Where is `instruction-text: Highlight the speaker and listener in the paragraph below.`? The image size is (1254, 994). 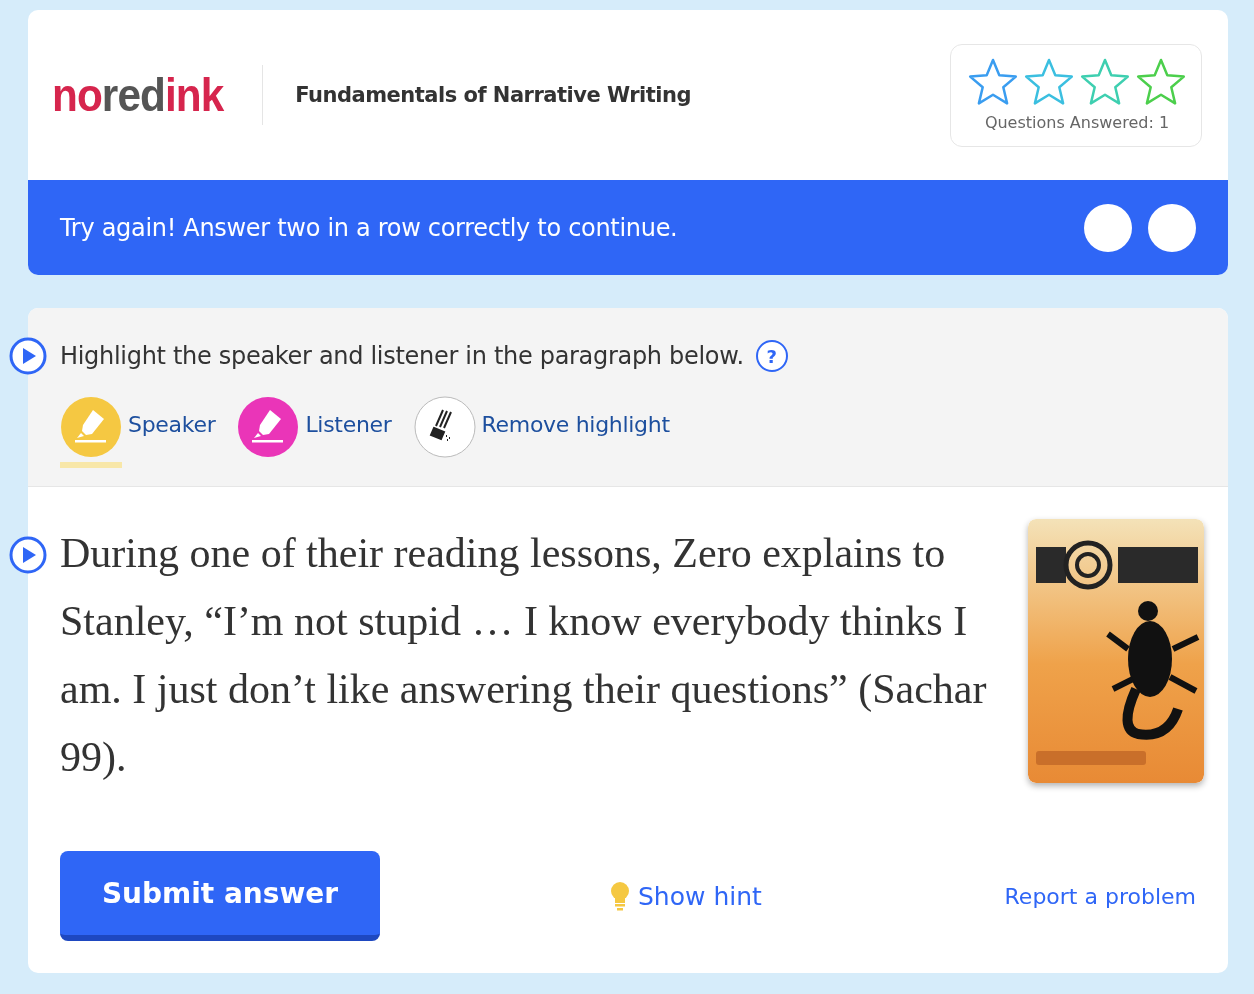 instruction-text: Highlight the speaker and listener in the paragraph below. is located at coordinates (402, 356).